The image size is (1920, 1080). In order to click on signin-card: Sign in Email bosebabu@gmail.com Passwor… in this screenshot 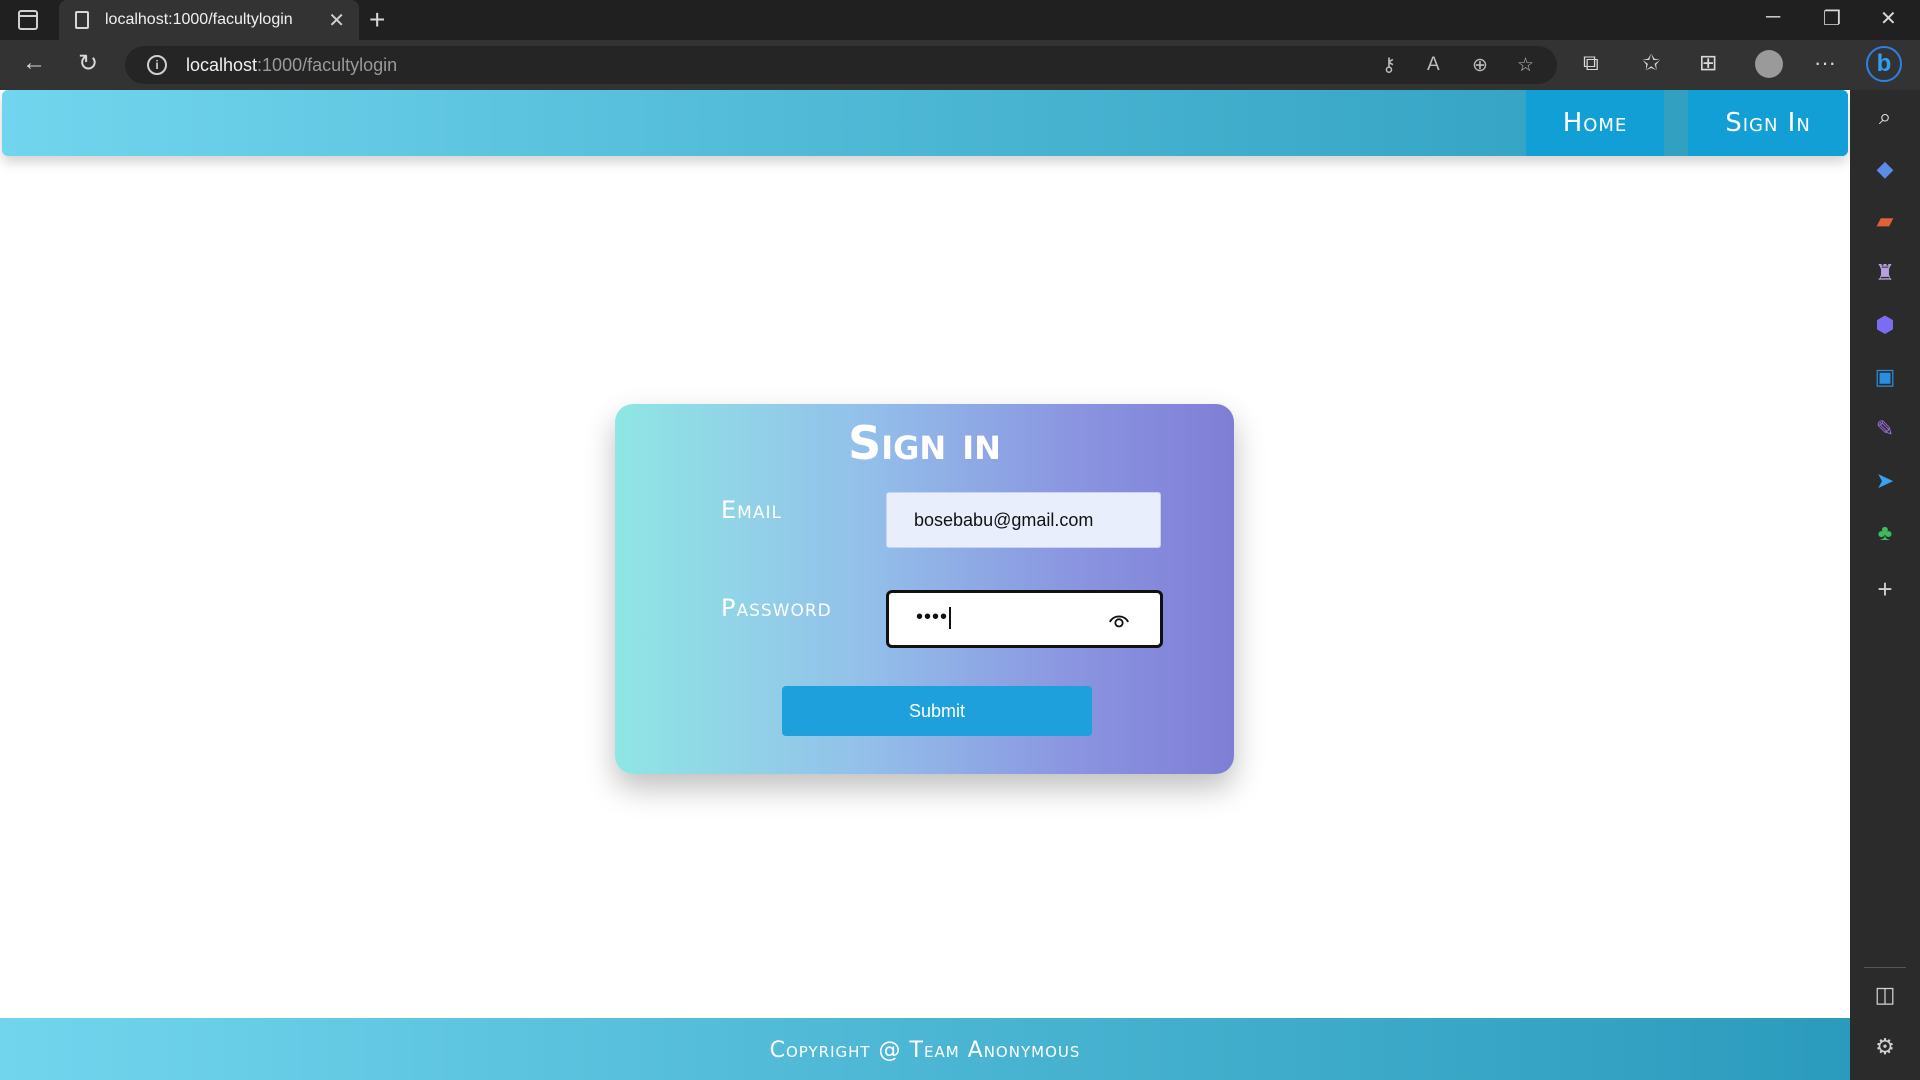, I will do `click(924, 589)`.